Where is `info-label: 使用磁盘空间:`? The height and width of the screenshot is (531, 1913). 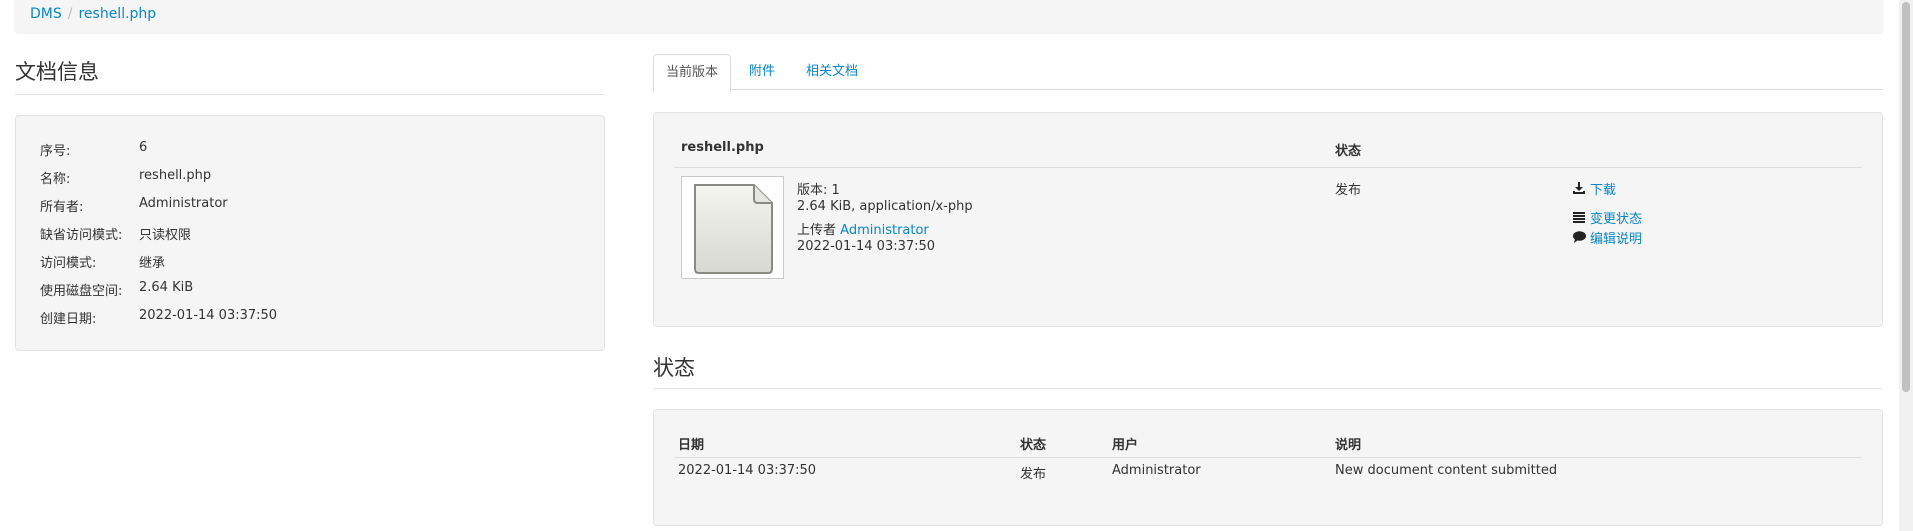
info-label: 使用磁盘空间: is located at coordinates (81, 291).